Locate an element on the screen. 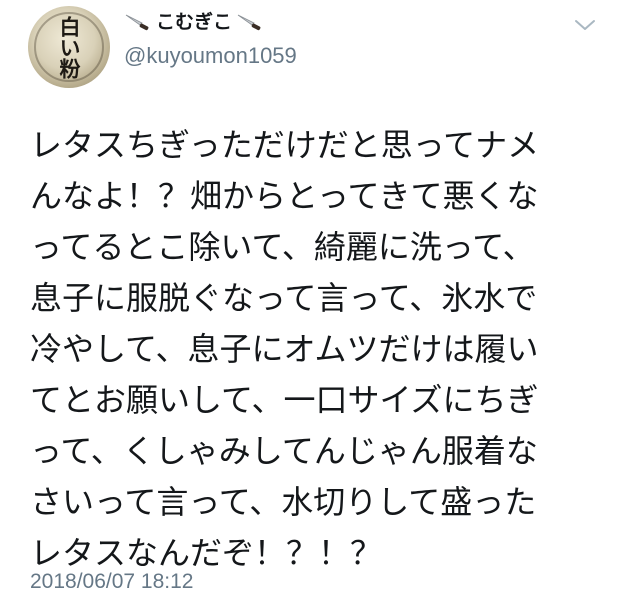  tweet-text-line: レタスちぎっただけだと思ってナメ is located at coordinates (285, 145).